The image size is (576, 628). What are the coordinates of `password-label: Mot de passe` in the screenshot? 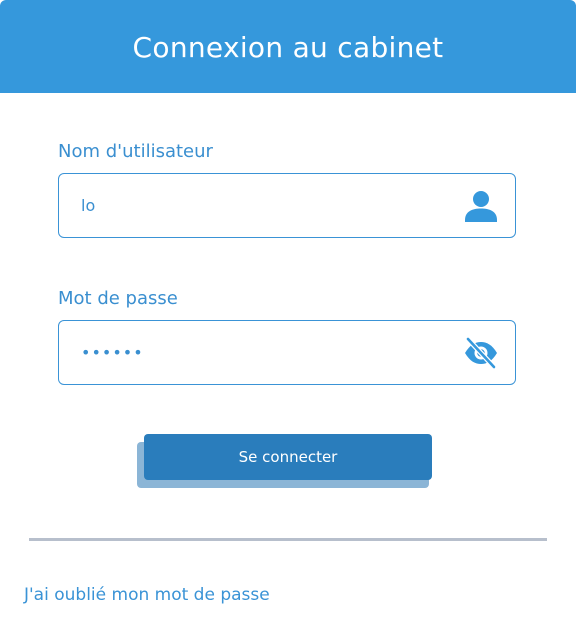 It's located at (118, 298).